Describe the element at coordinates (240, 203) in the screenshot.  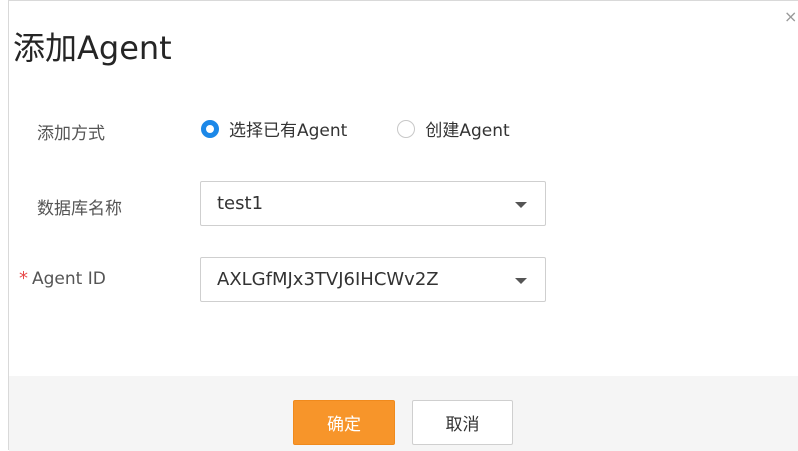
I see `database-name-value: test1` at that location.